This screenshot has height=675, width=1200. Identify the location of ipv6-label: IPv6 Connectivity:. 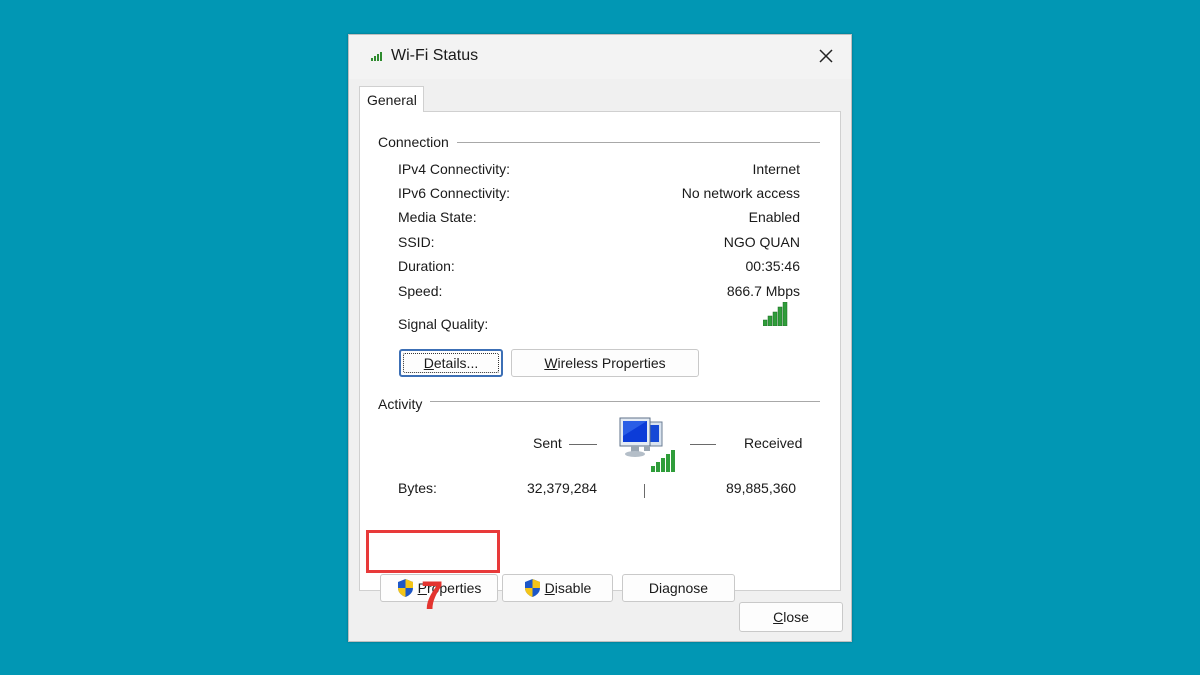
(454, 193).